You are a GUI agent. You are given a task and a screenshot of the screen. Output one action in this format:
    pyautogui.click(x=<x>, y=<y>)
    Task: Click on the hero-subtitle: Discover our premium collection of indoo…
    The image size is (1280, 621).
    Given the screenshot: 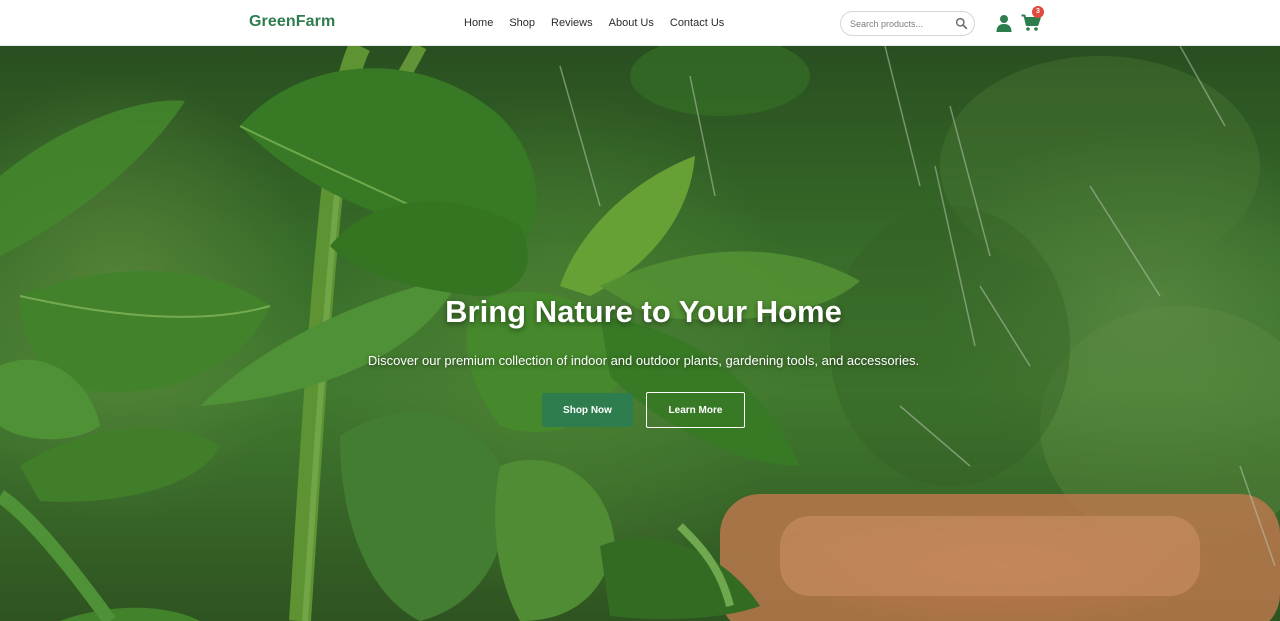 What is the action you would take?
    pyautogui.click(x=643, y=360)
    